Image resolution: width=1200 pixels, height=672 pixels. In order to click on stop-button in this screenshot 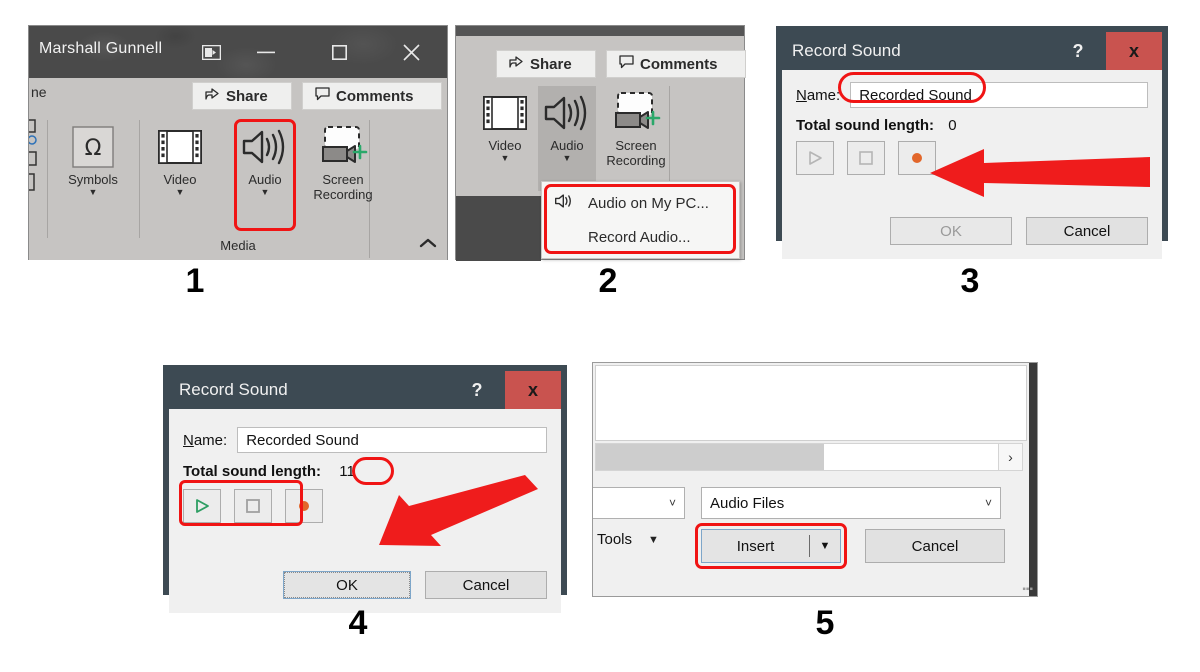, I will do `click(253, 506)`.